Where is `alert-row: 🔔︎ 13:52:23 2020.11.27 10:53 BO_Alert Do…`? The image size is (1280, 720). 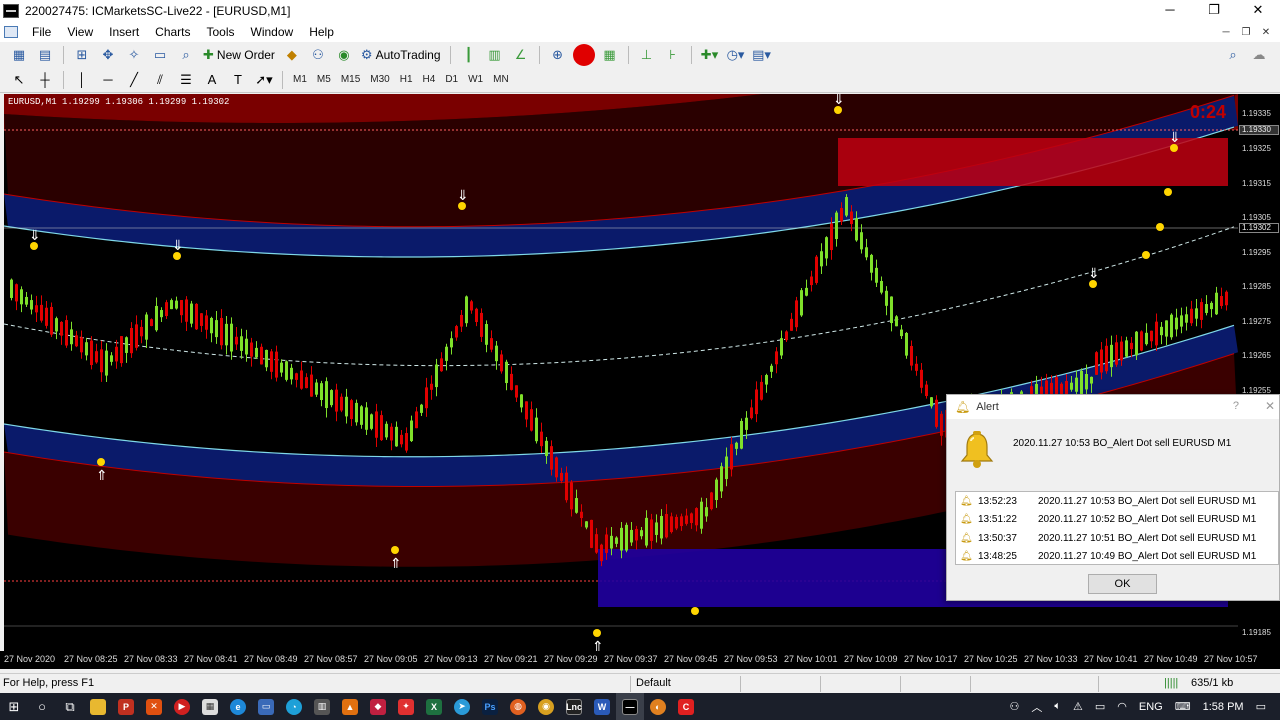
alert-row: 🔔︎ 13:52:23 2020.11.27 10:53 BO_Alert Do… is located at coordinates (1117, 501).